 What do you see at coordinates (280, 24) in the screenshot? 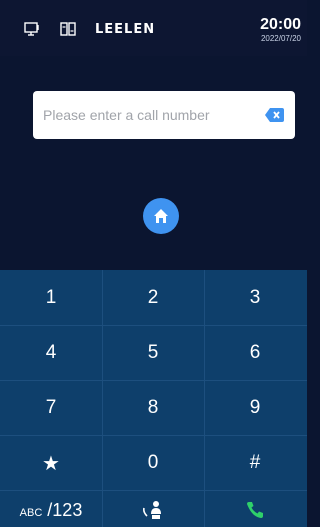
I see `clock-time: 20:00` at bounding box center [280, 24].